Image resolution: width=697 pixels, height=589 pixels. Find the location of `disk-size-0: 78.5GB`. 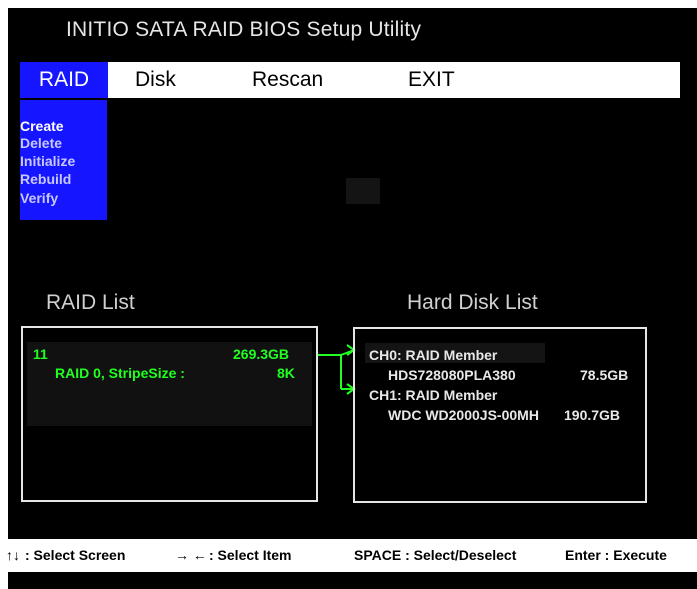

disk-size-0: 78.5GB is located at coordinates (604, 375).